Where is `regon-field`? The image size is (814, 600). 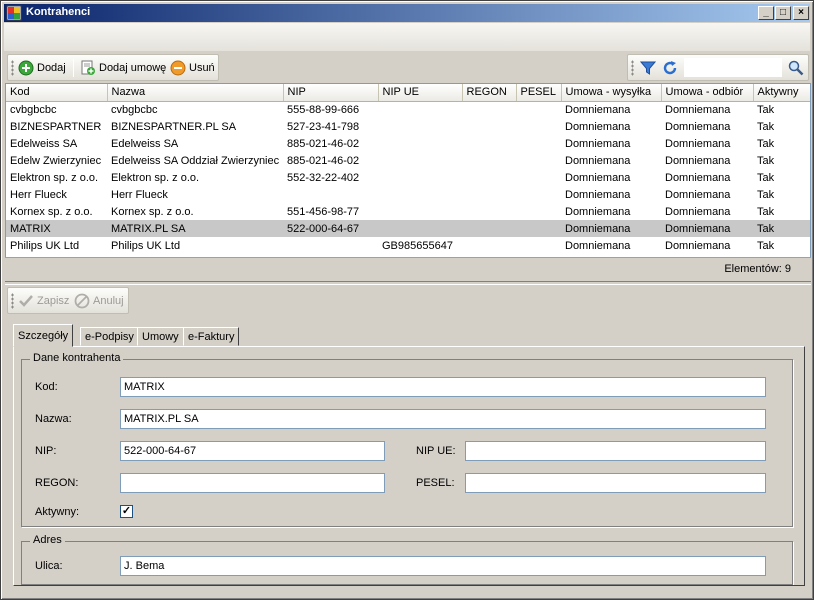
regon-field is located at coordinates (252, 483).